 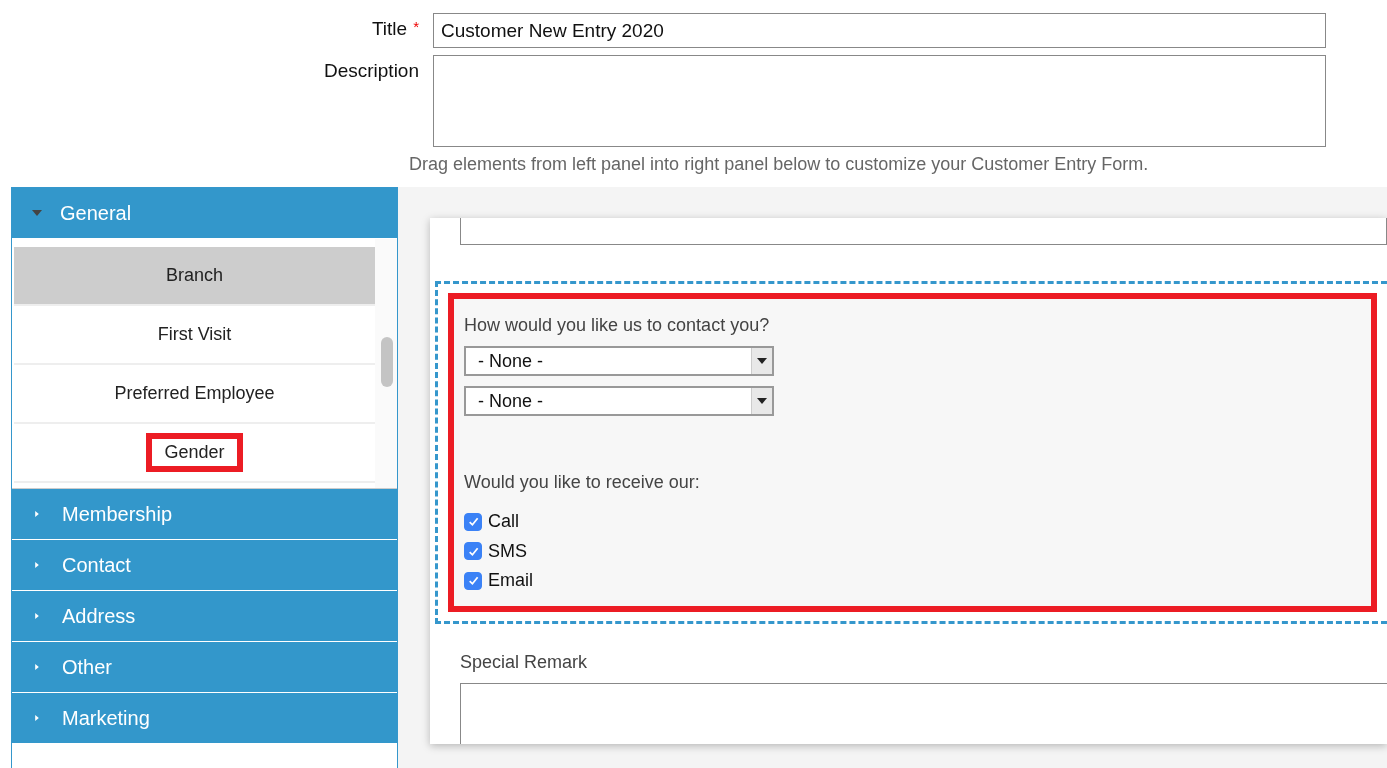 What do you see at coordinates (194, 452) in the screenshot?
I see `item-label: Gender` at bounding box center [194, 452].